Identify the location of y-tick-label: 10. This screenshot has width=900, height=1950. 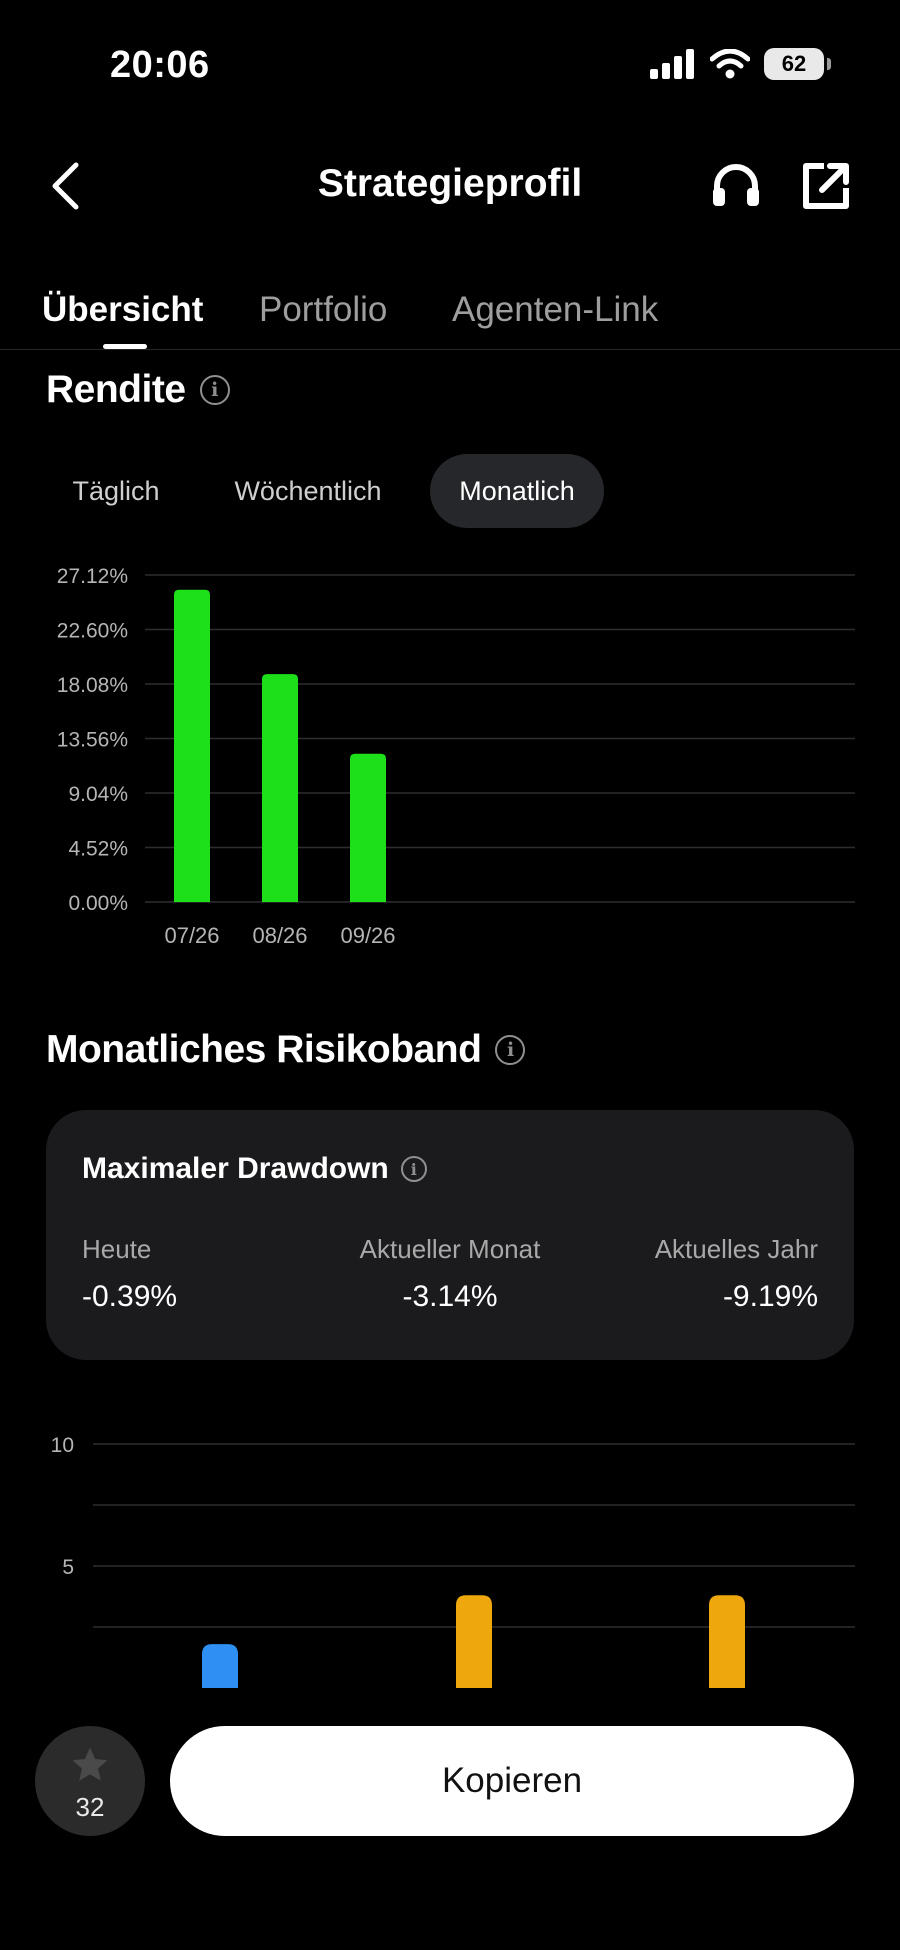
(62, 1445).